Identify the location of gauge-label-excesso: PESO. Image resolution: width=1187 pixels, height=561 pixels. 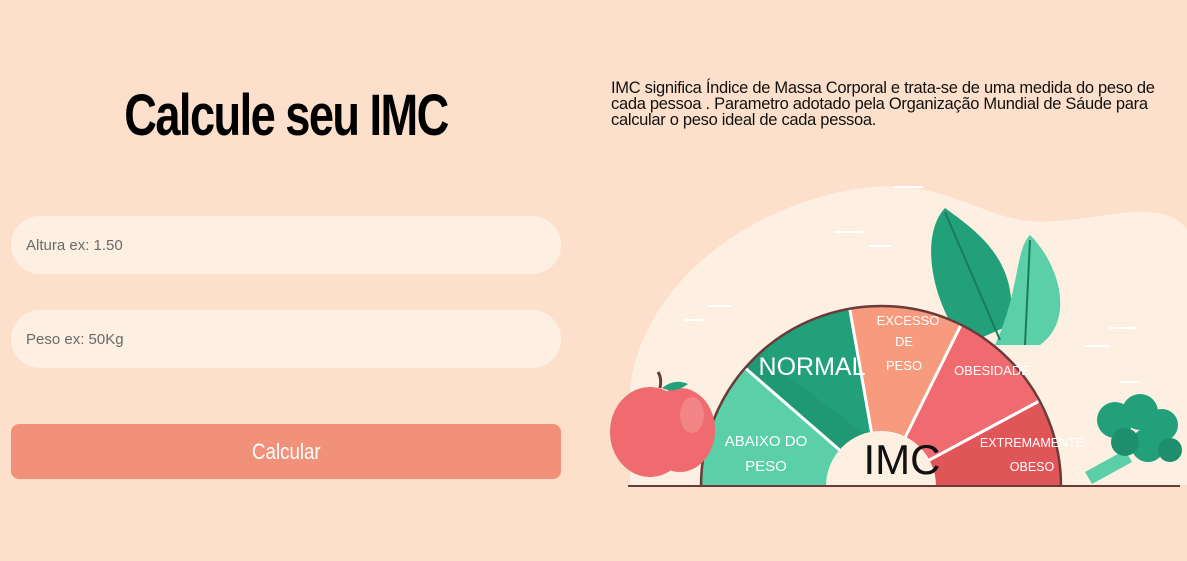
(904, 365).